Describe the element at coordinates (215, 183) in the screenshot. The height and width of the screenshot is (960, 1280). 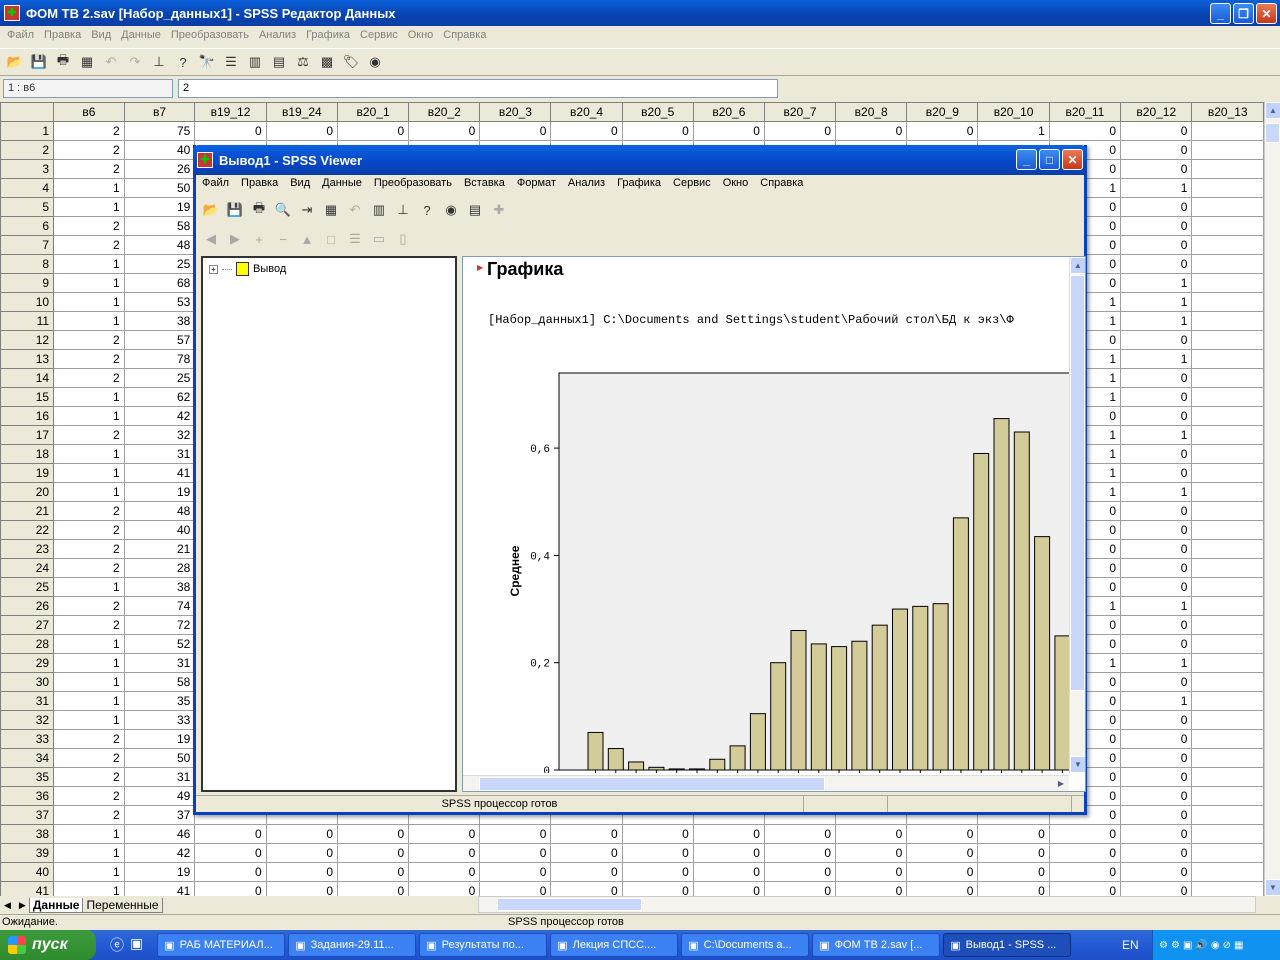
I see `viewer-menu-item-0: Файл` at that location.